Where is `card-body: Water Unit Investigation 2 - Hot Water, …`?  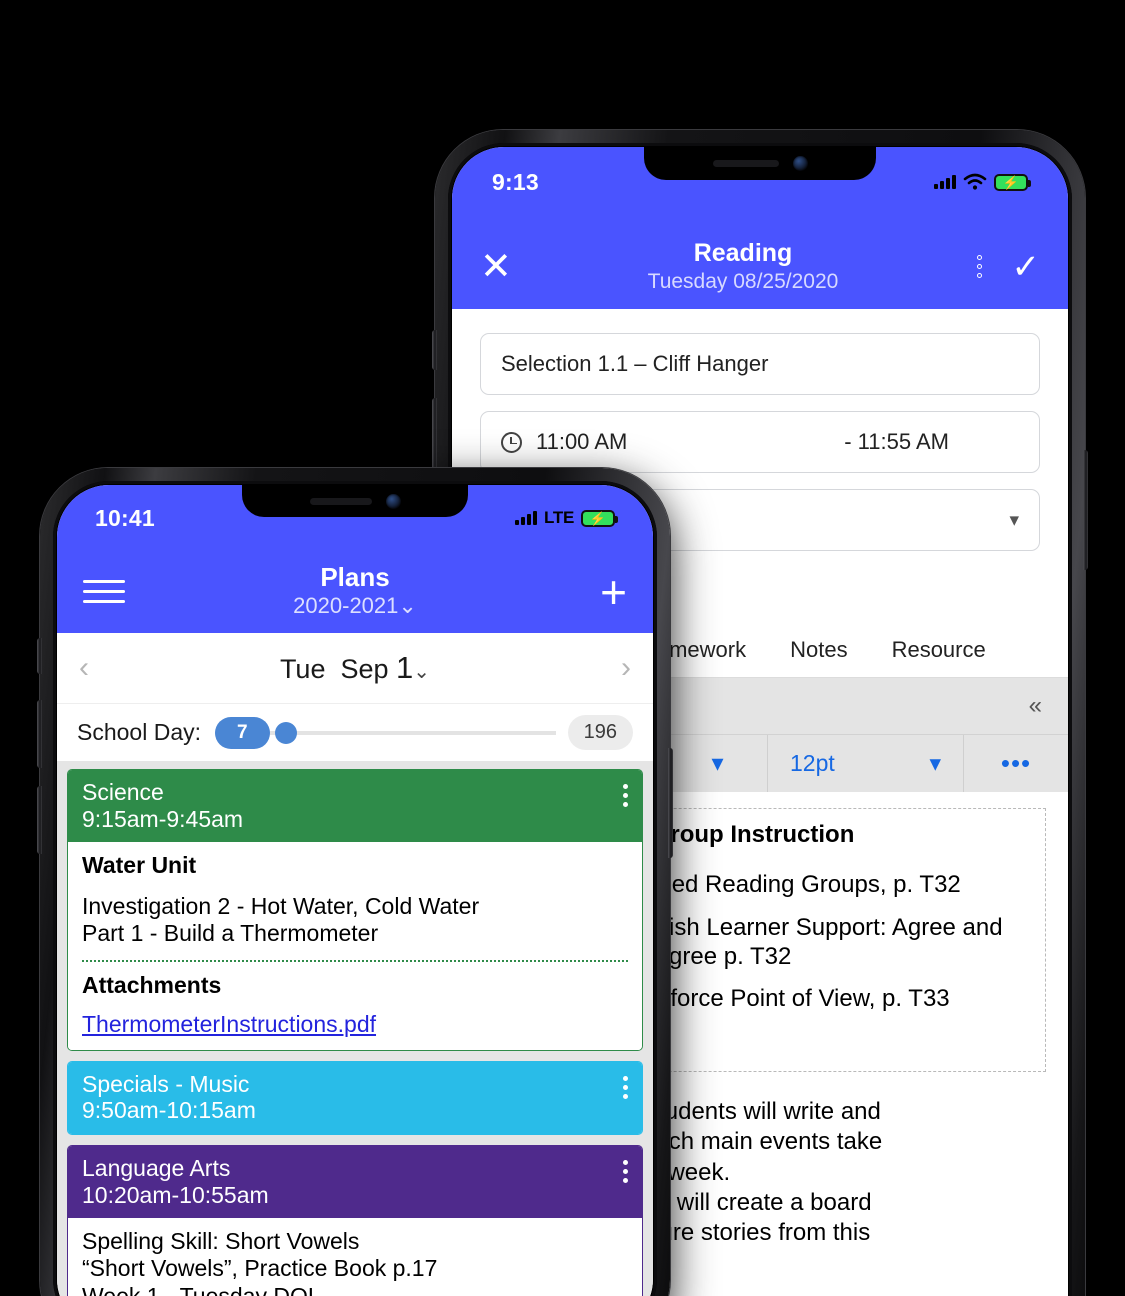 card-body: Water Unit Investigation 2 - Hot Water, … is located at coordinates (355, 946).